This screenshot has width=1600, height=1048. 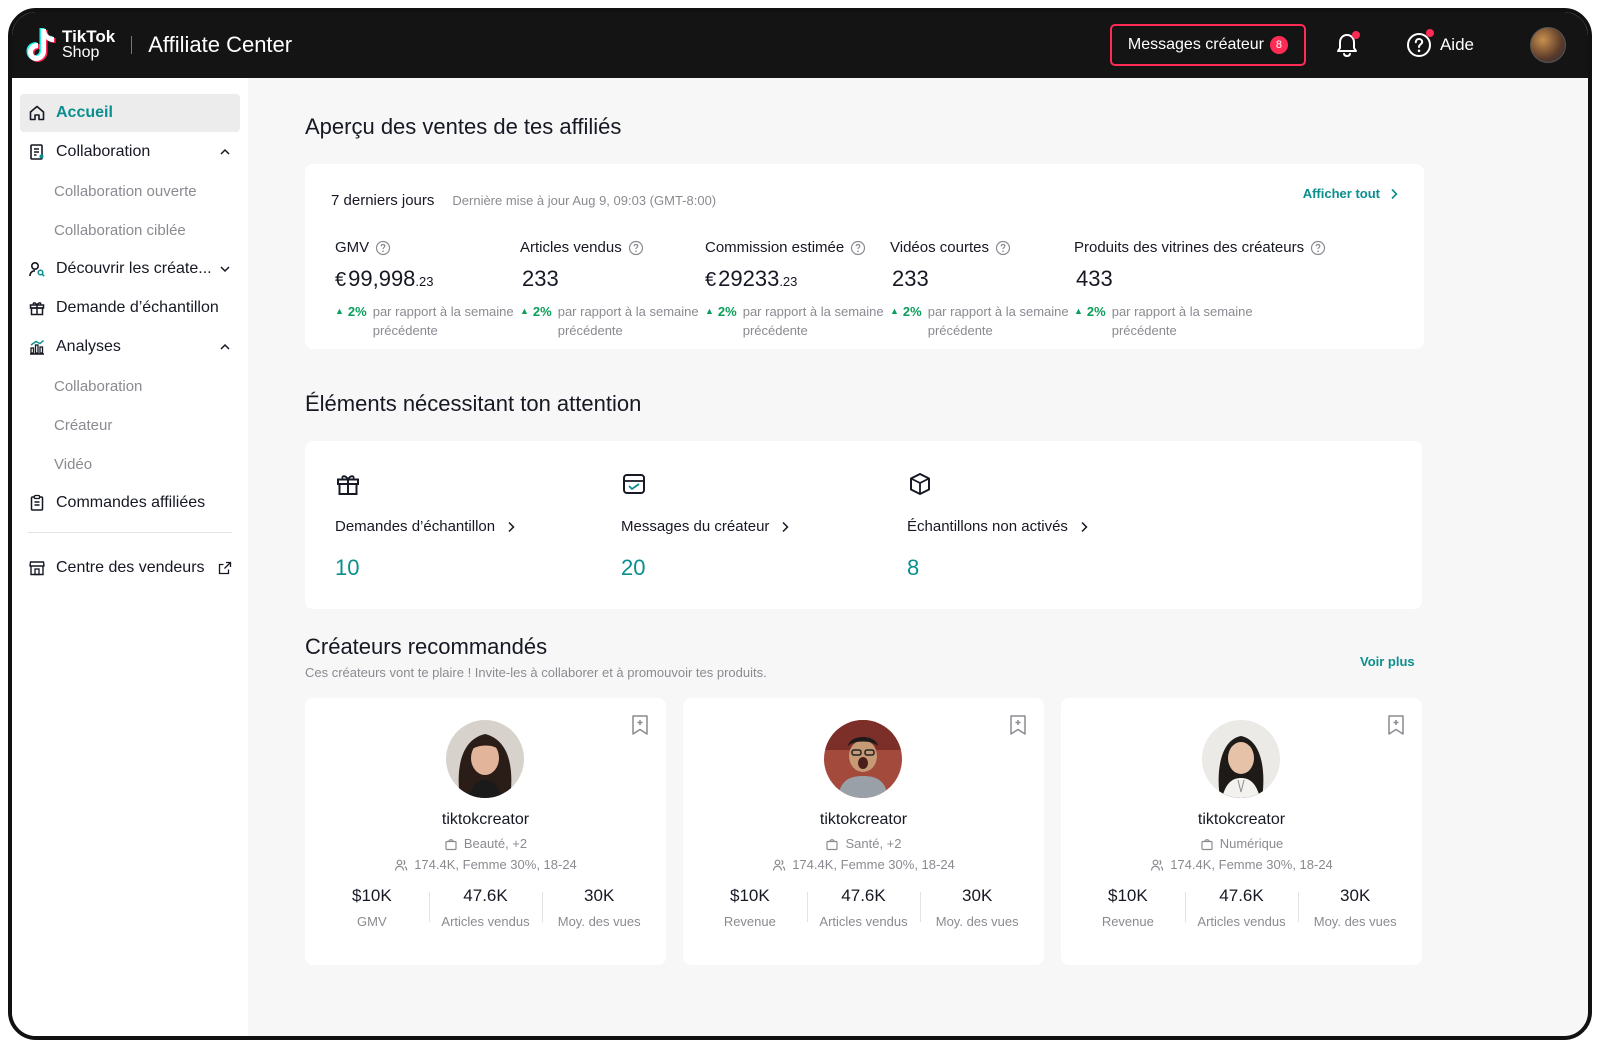 What do you see at coordinates (1440, 43) in the screenshot?
I see `help-button: Aide` at bounding box center [1440, 43].